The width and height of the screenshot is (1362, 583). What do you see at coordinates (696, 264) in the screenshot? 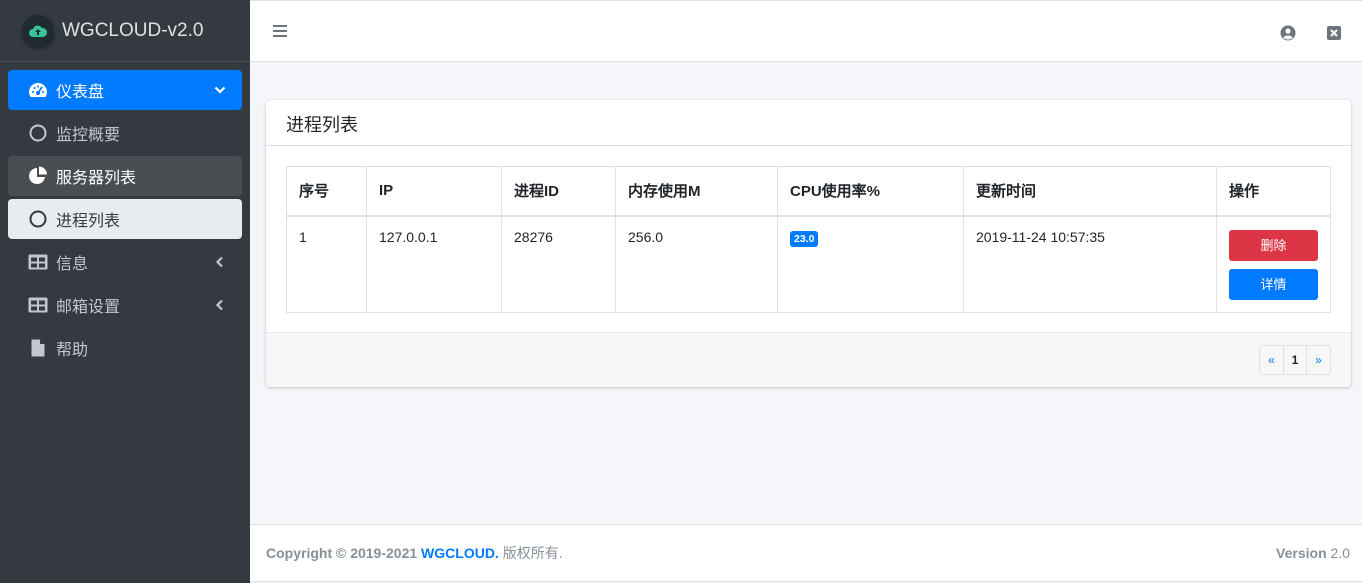
I see `cell-memory: 256.0` at bounding box center [696, 264].